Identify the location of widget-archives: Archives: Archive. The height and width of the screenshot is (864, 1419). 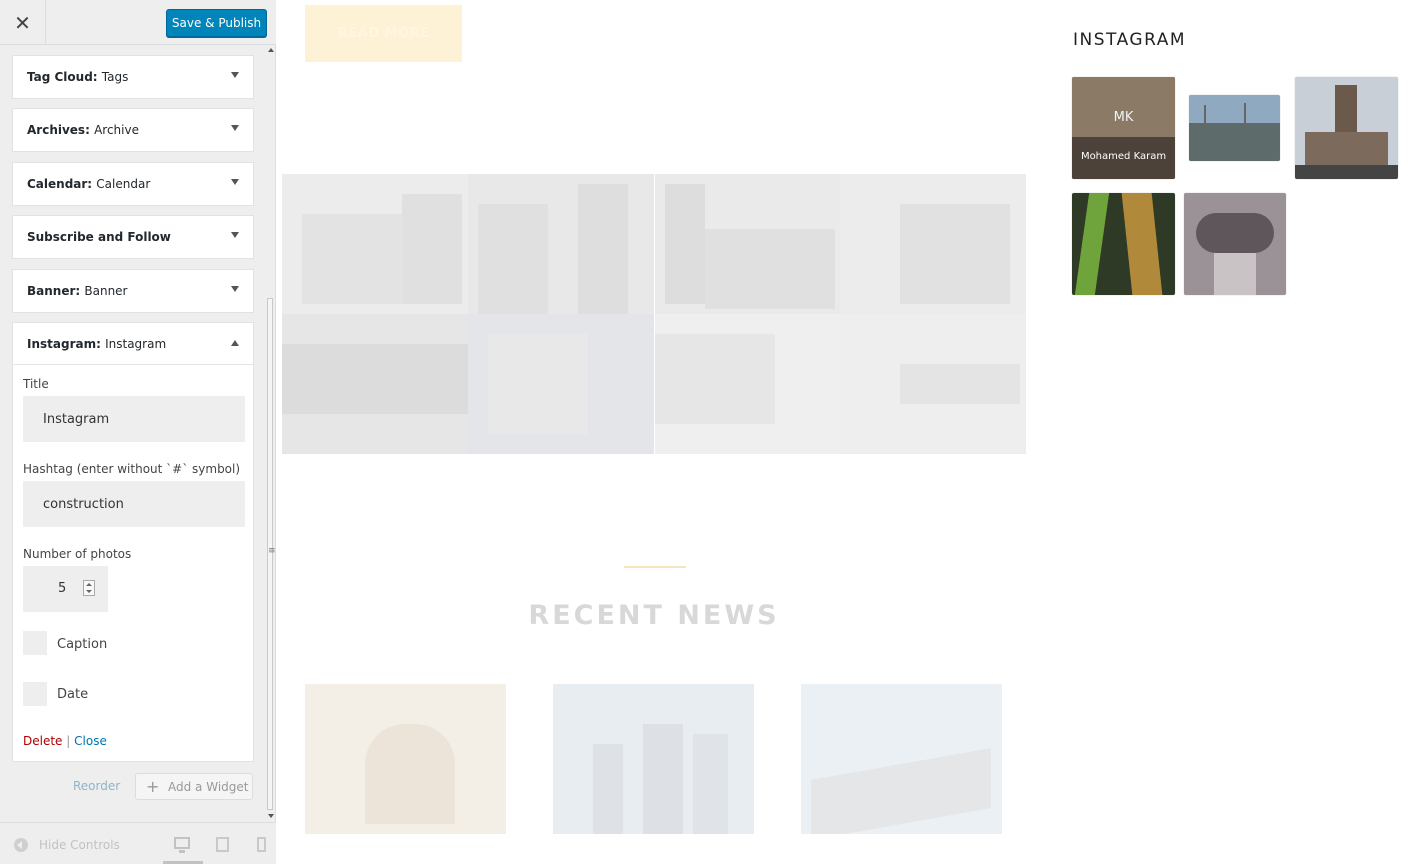
(133, 130).